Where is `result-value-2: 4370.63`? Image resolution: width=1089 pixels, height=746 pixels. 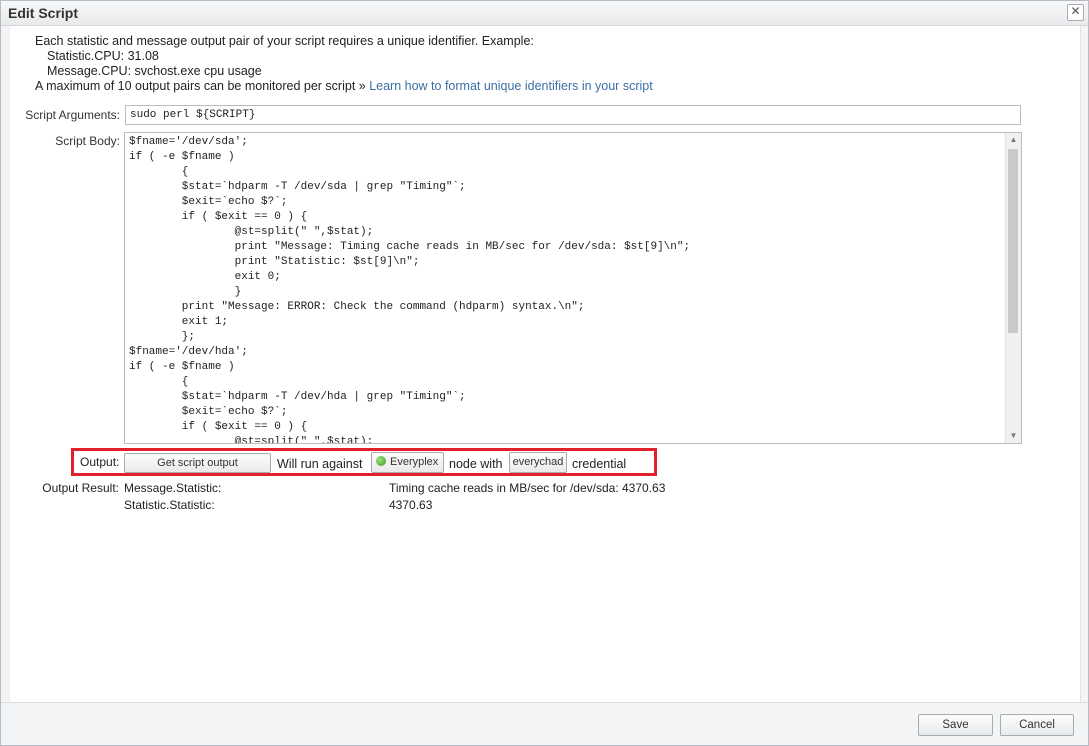 result-value-2: 4370.63 is located at coordinates (411, 505).